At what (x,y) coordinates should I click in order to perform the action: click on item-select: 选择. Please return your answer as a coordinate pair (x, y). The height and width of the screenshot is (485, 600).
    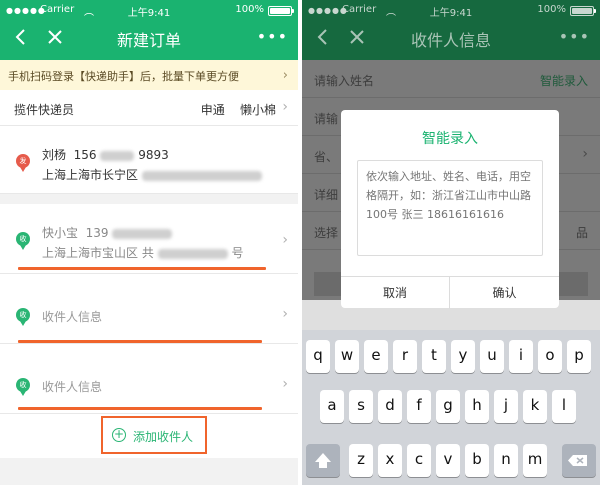
    Looking at the image, I should click on (326, 232).